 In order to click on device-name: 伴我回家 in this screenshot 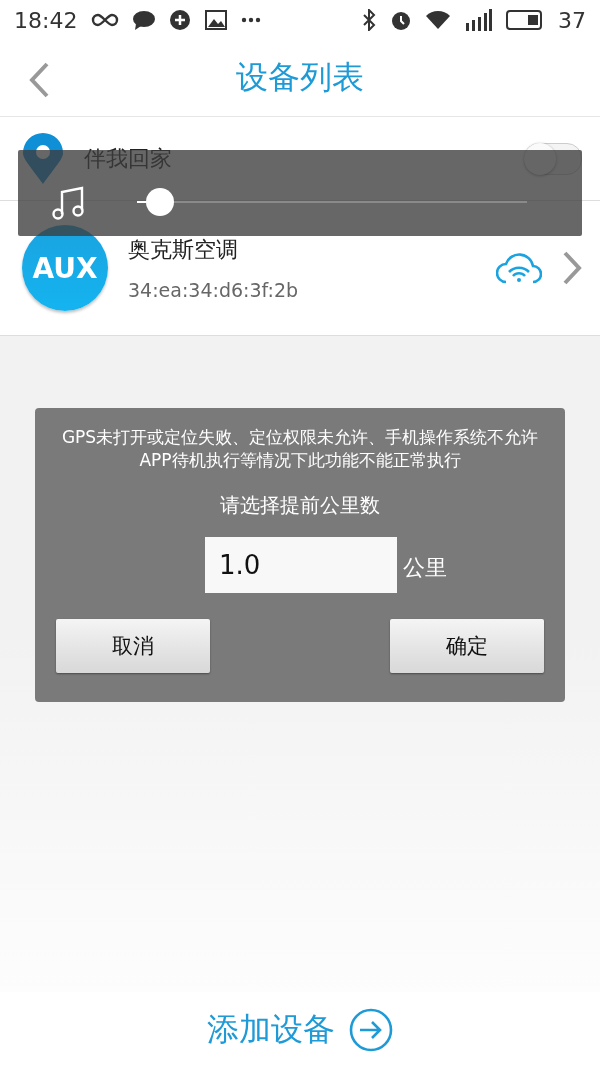, I will do `click(128, 158)`.